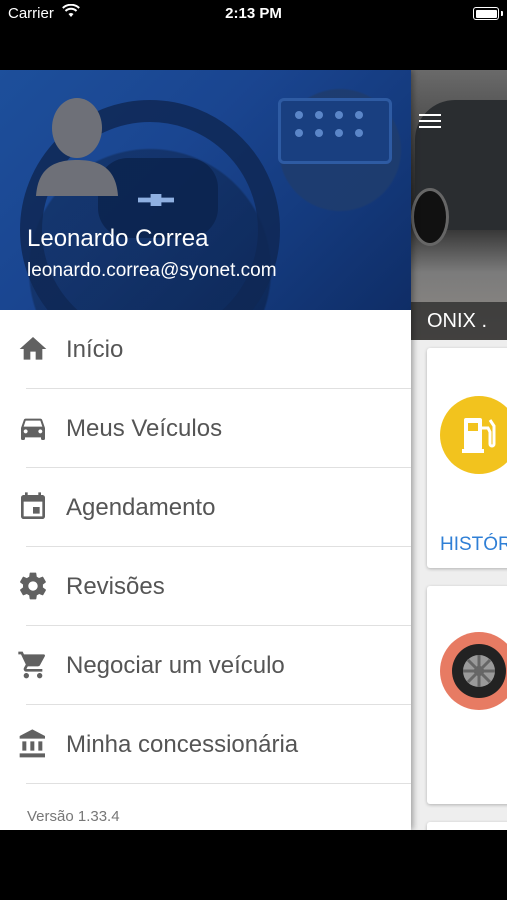 The height and width of the screenshot is (900, 507). What do you see at coordinates (152, 270) in the screenshot?
I see `user-email: leonardo.correa@syonet.com` at bounding box center [152, 270].